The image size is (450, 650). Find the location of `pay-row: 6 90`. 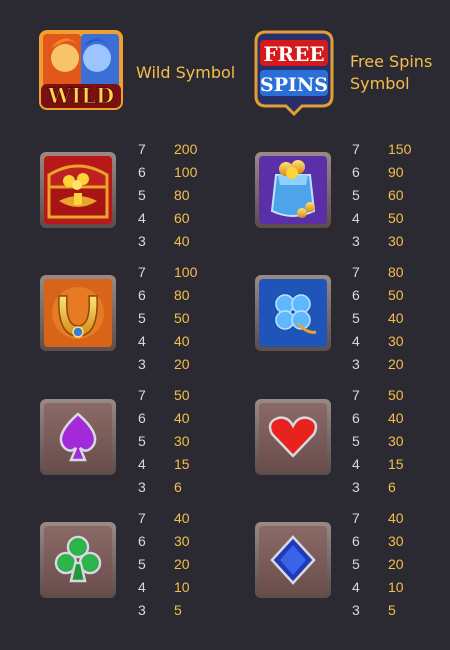

pay-row: 6 90 is located at coordinates (397, 175).